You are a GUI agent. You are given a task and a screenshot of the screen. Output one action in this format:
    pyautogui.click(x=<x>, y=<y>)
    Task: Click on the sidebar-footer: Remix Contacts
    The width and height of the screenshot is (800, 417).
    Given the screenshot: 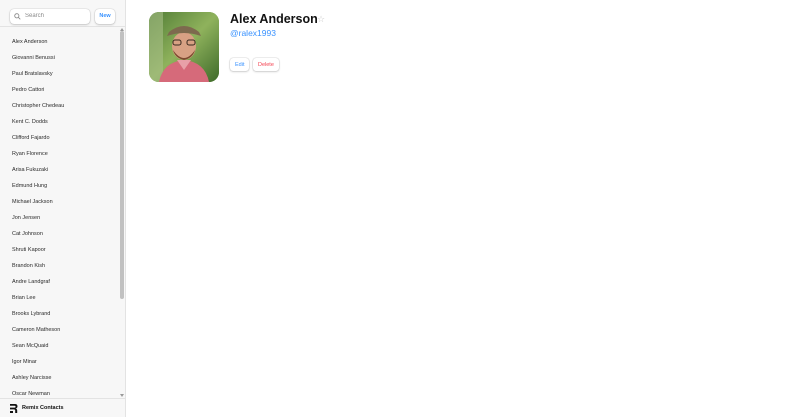 What is the action you would take?
    pyautogui.click(x=63, y=407)
    